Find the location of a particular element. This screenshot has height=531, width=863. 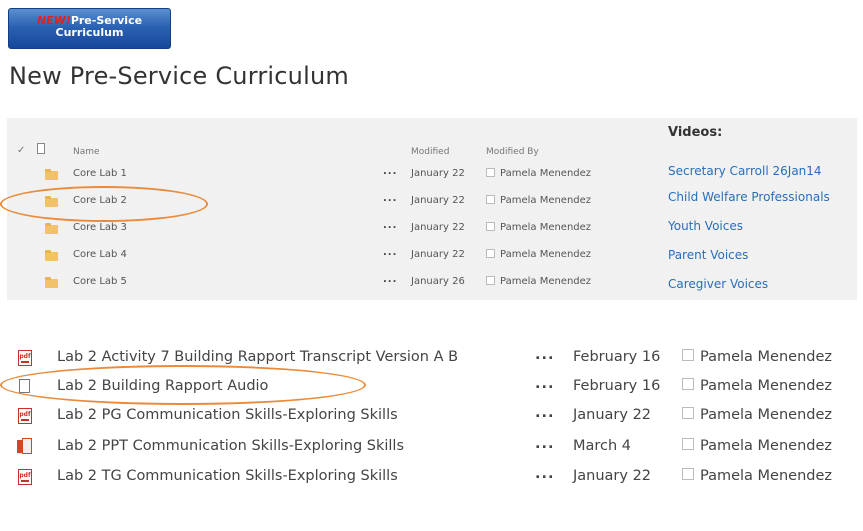

folder-name: Core Lab 3 is located at coordinates (100, 227).